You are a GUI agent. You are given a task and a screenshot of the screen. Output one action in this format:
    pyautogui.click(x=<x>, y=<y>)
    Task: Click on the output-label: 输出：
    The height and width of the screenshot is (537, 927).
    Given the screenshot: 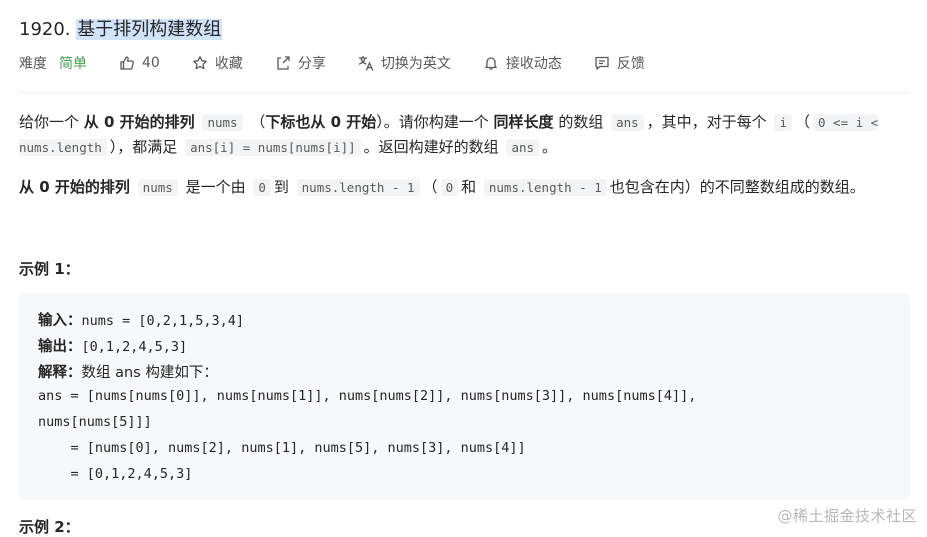 What is the action you would take?
    pyautogui.click(x=60, y=347)
    